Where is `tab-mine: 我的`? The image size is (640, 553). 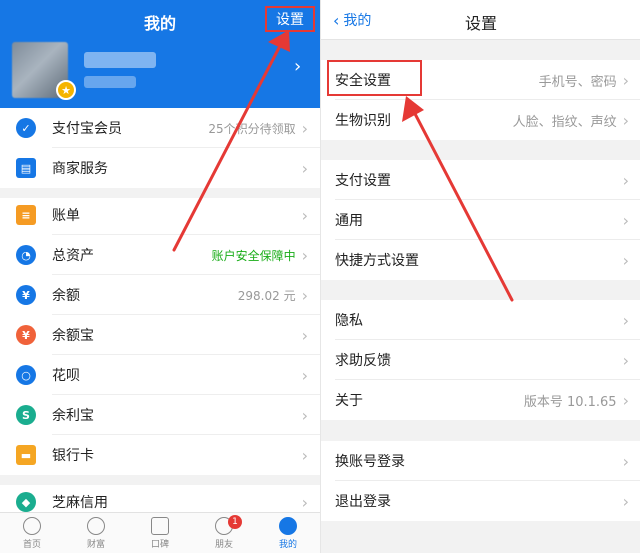 tab-mine: 我的 is located at coordinates (288, 533).